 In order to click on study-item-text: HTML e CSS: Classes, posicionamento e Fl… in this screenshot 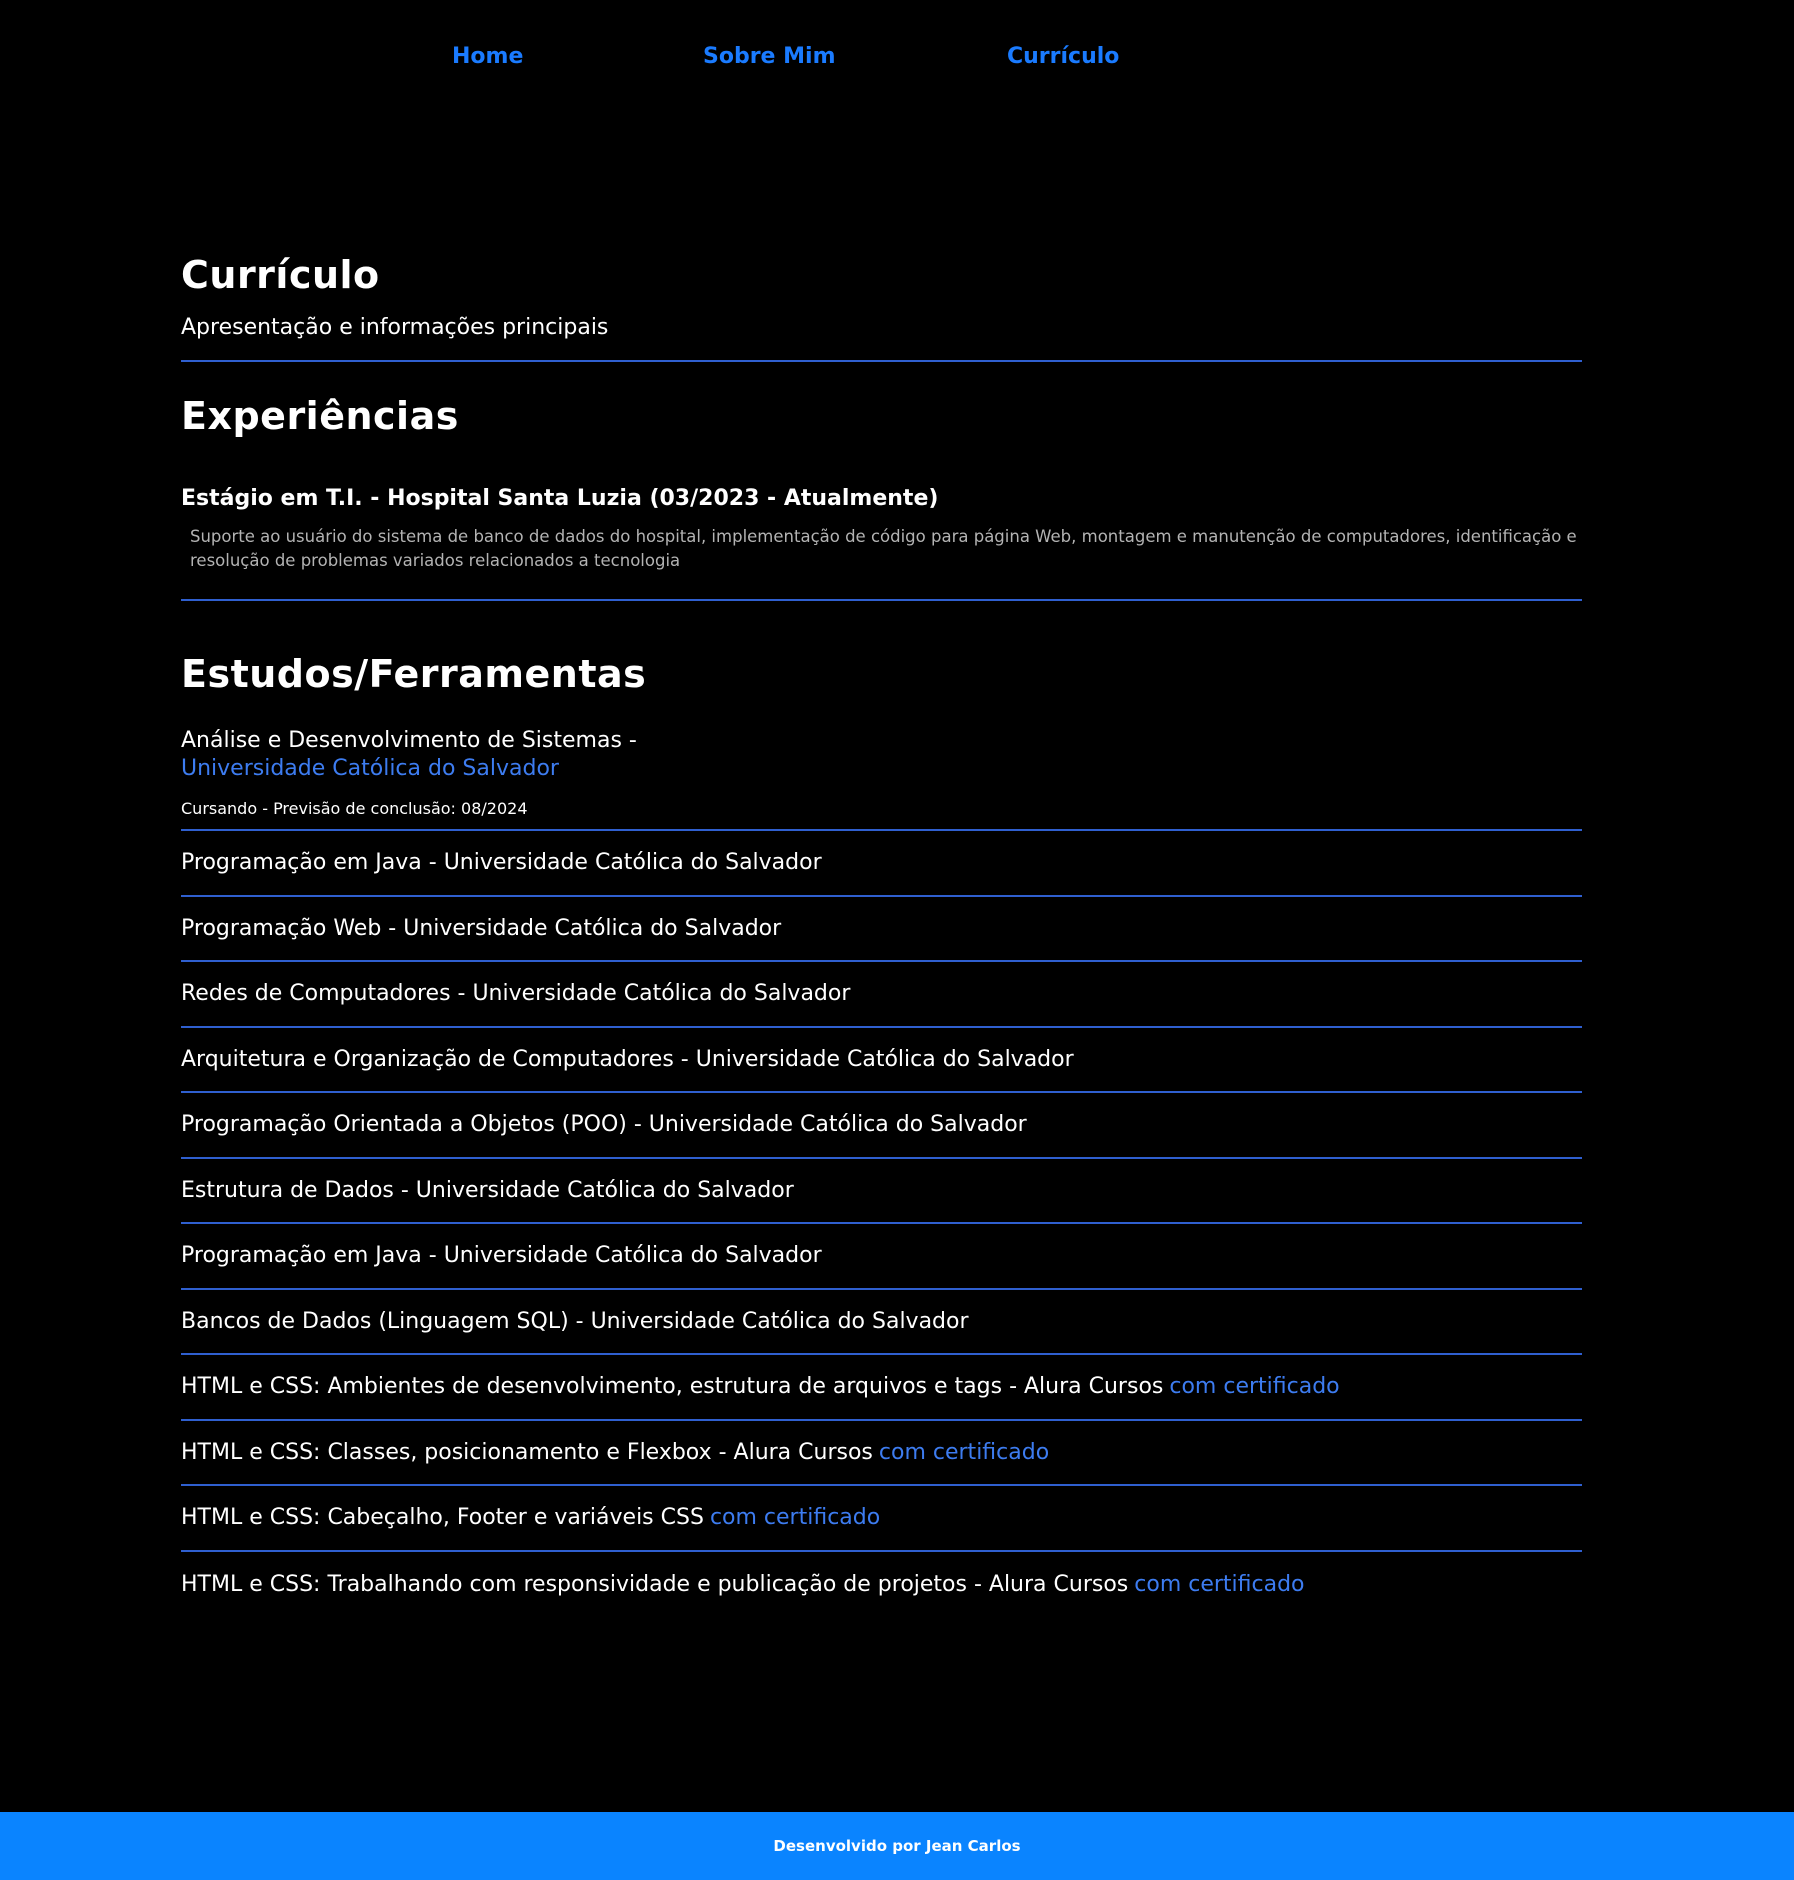, I will do `click(527, 1452)`.